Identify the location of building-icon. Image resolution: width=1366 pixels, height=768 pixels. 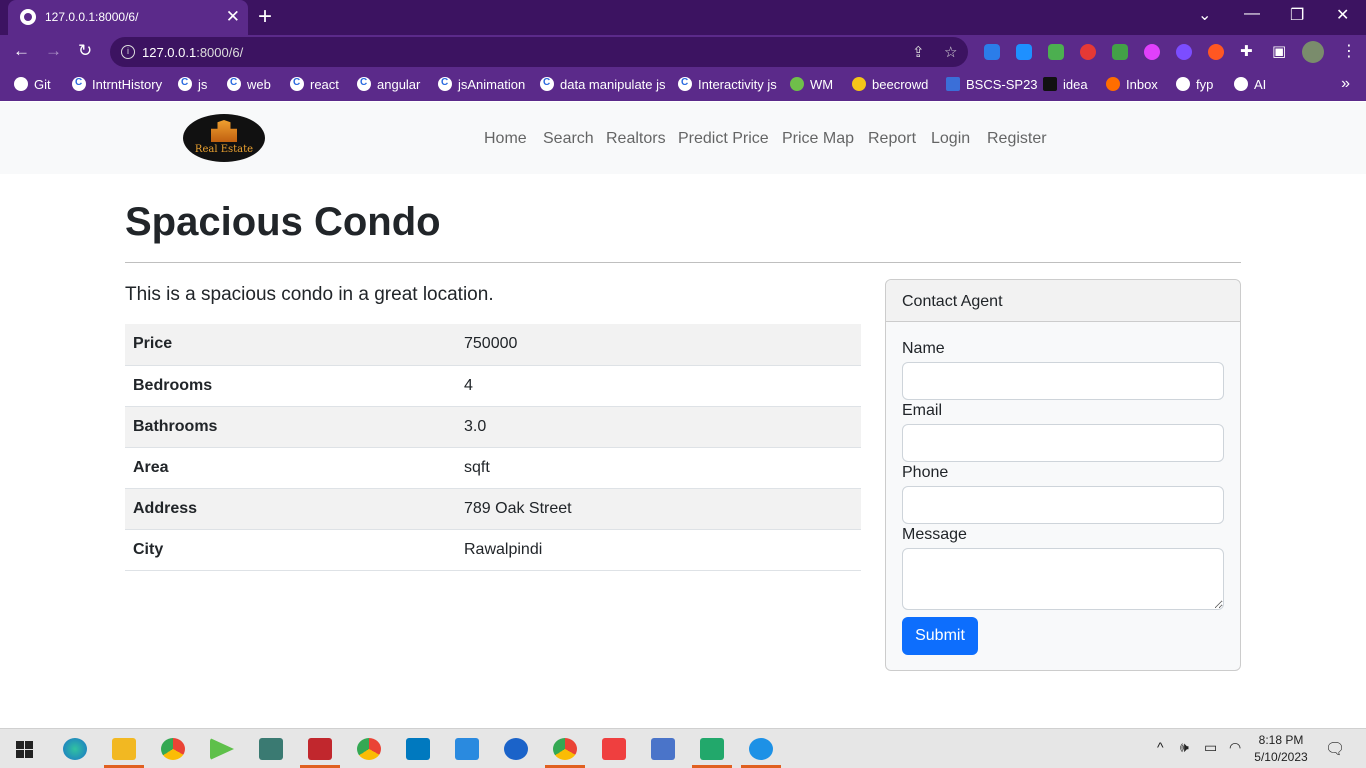
(224, 131).